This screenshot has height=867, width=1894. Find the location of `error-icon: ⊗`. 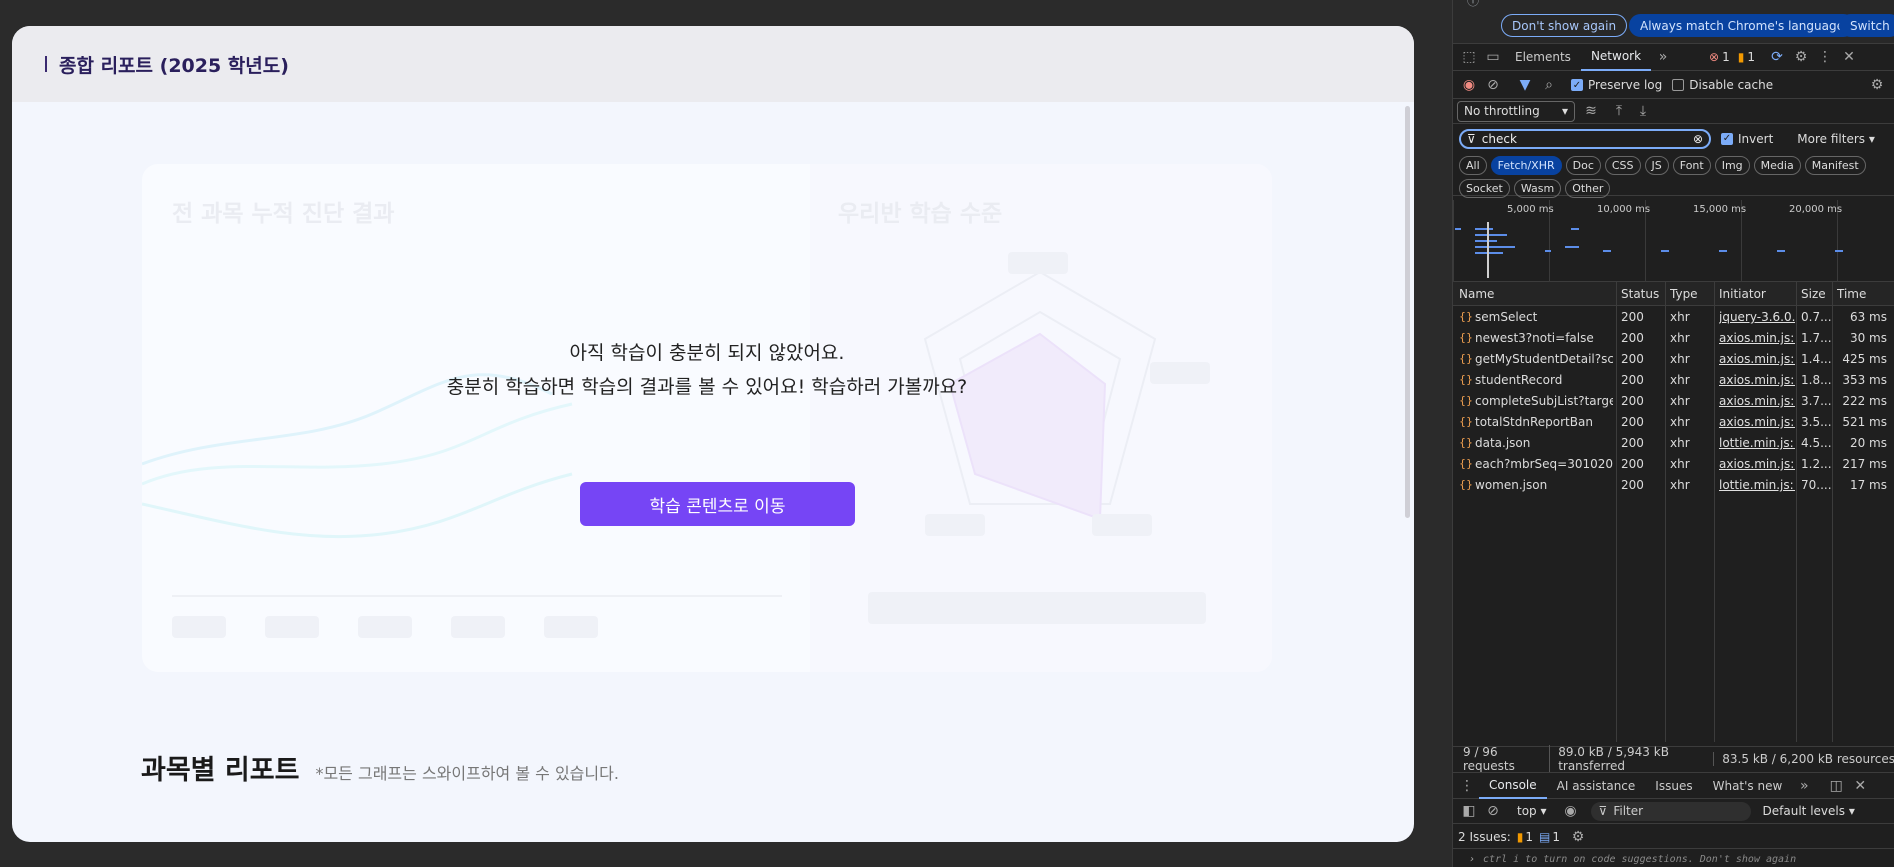

error-icon: ⊗ is located at coordinates (1714, 57).